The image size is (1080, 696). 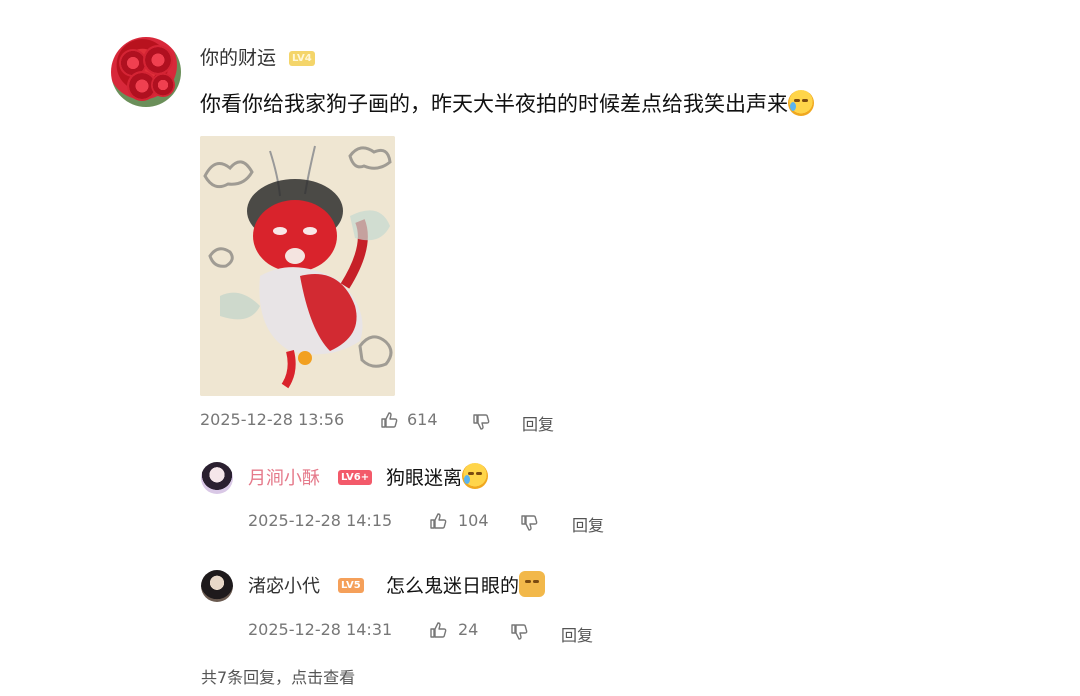 What do you see at coordinates (468, 629) in the screenshot?
I see `like-count: 24` at bounding box center [468, 629].